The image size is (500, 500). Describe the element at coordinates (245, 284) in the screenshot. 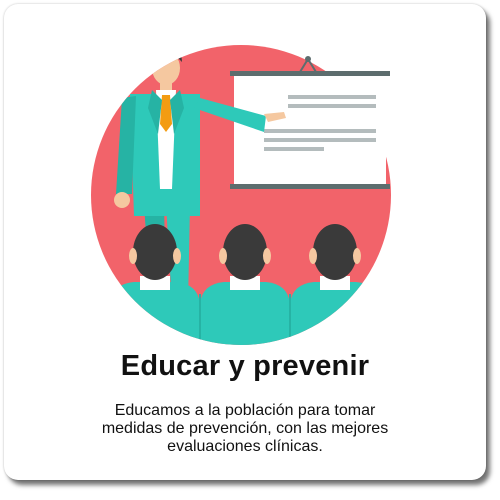

I see `audience-group` at that location.